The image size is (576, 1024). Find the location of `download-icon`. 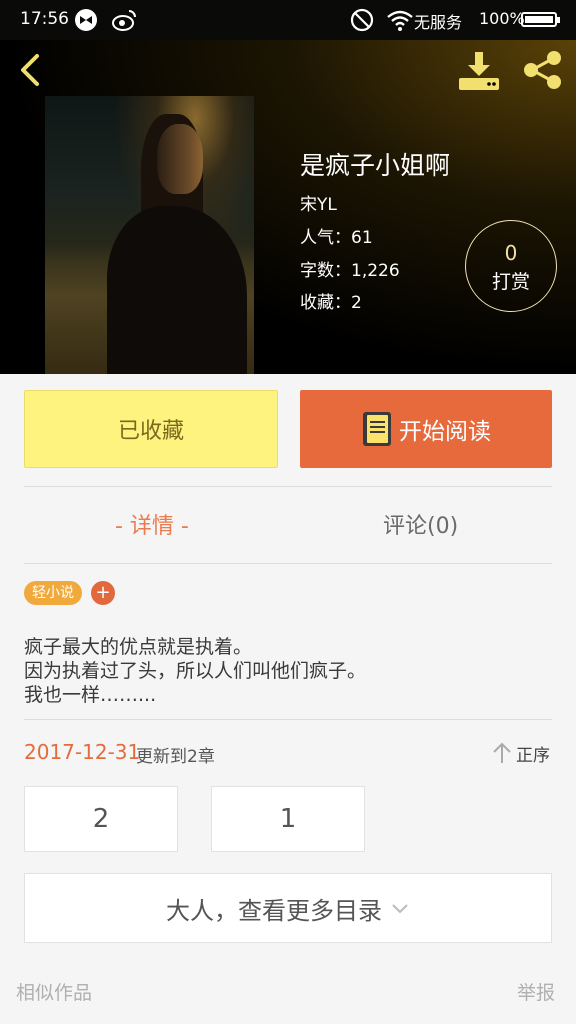

download-icon is located at coordinates (479, 70).